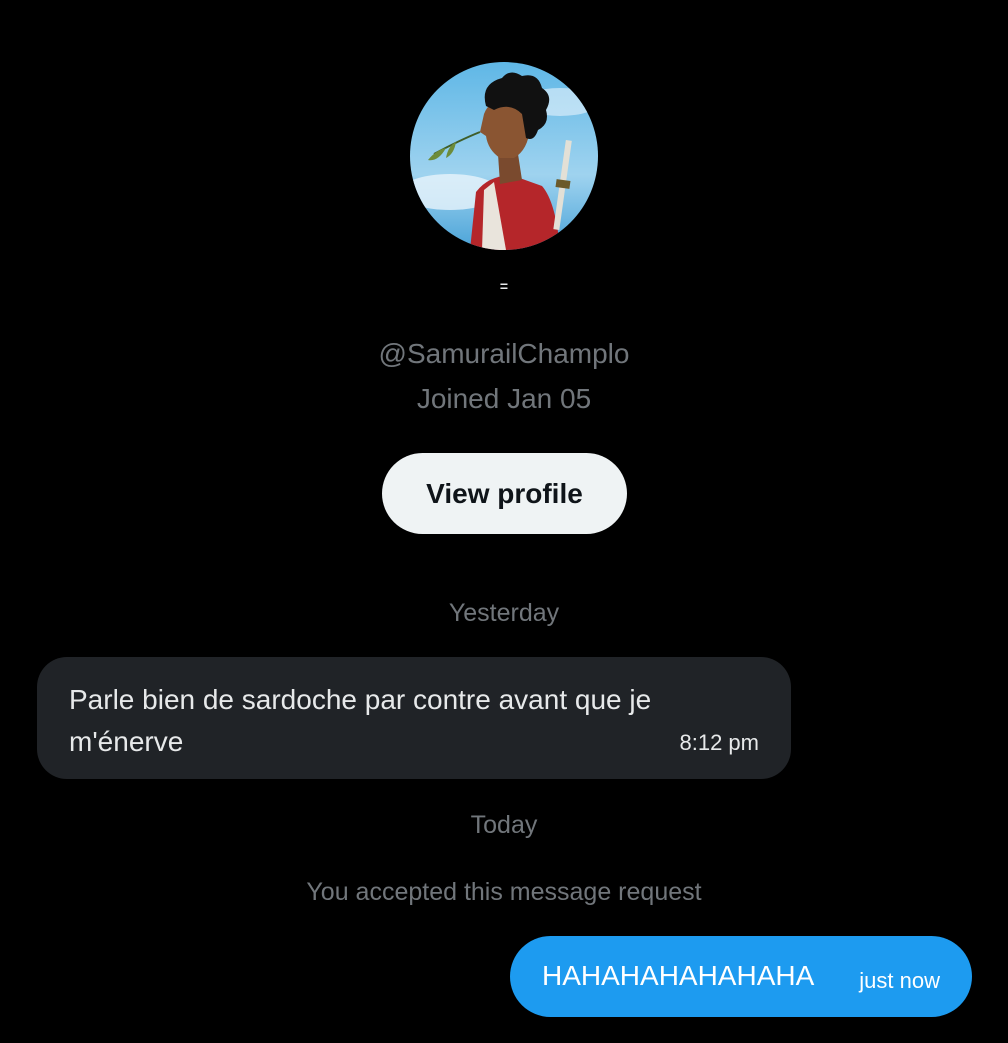 This screenshot has width=1008, height=1043. Describe the element at coordinates (504, 398) in the screenshot. I see `joined-date: Joined Jan 05` at that location.